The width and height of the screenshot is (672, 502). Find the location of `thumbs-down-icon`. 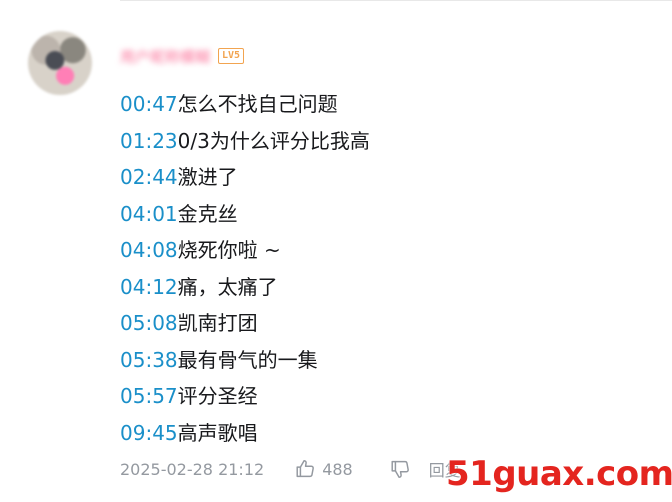

thumbs-down-icon is located at coordinates (400, 469).